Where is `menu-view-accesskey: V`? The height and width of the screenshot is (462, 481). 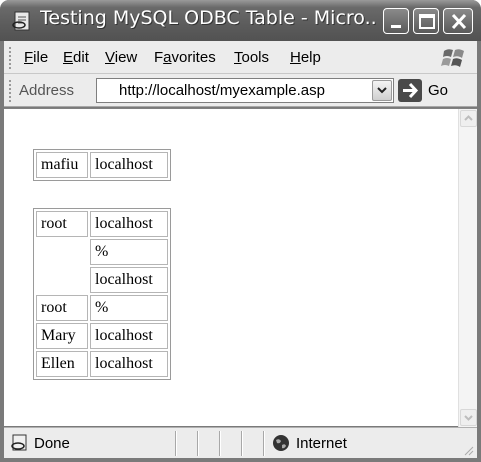 menu-view-accesskey: V is located at coordinates (110, 57).